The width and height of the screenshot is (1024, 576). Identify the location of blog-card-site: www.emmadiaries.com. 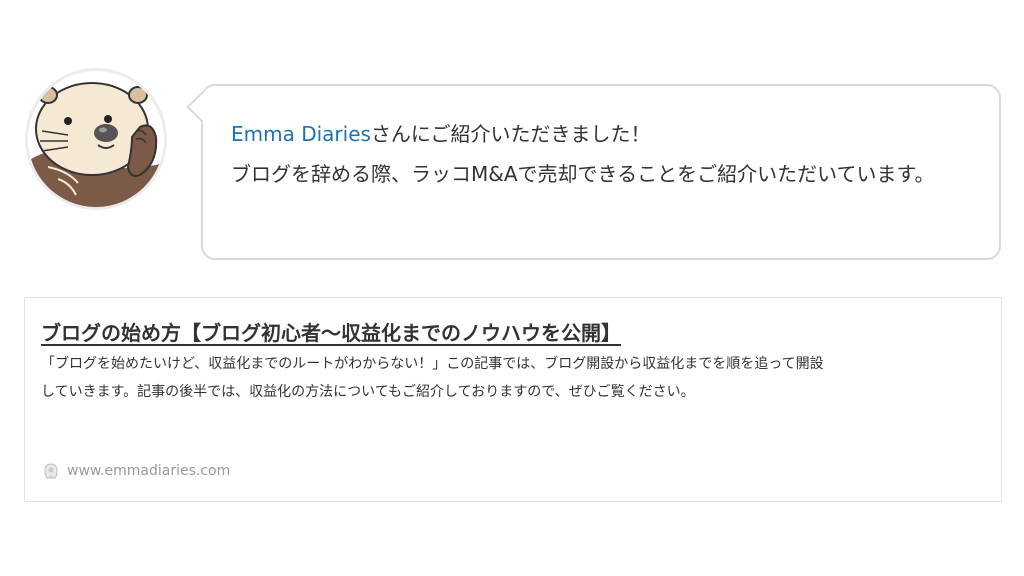
(136, 471).